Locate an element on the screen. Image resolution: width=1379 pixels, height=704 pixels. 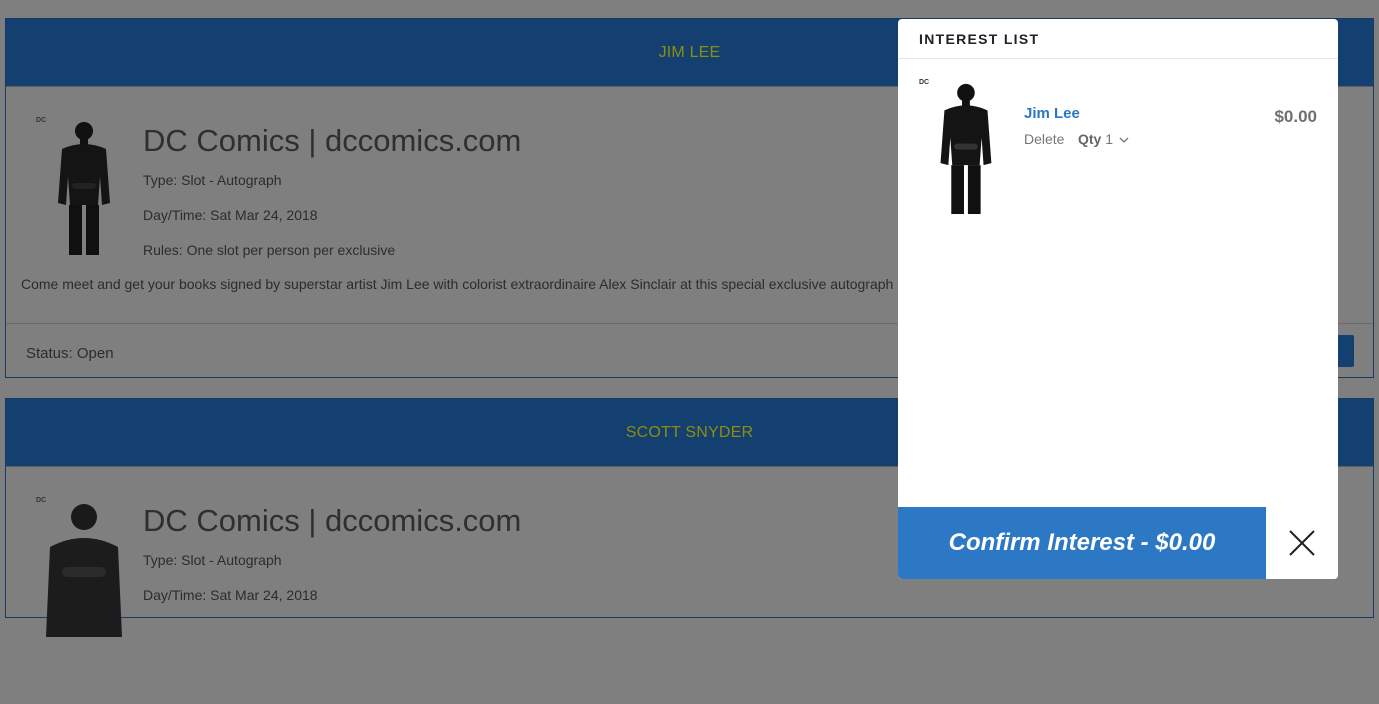
confirm-interest-button: Confirm Interest - $0.00 is located at coordinates (1082, 543).